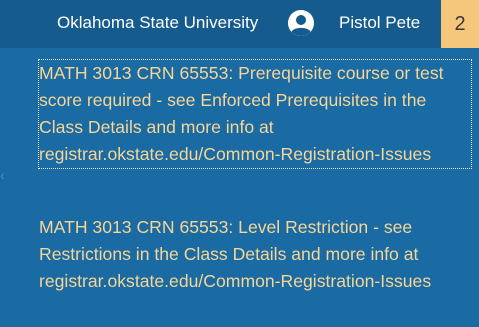  Describe the element at coordinates (379, 23) in the screenshot. I see `user-name-menu: Pistol Pete` at that location.